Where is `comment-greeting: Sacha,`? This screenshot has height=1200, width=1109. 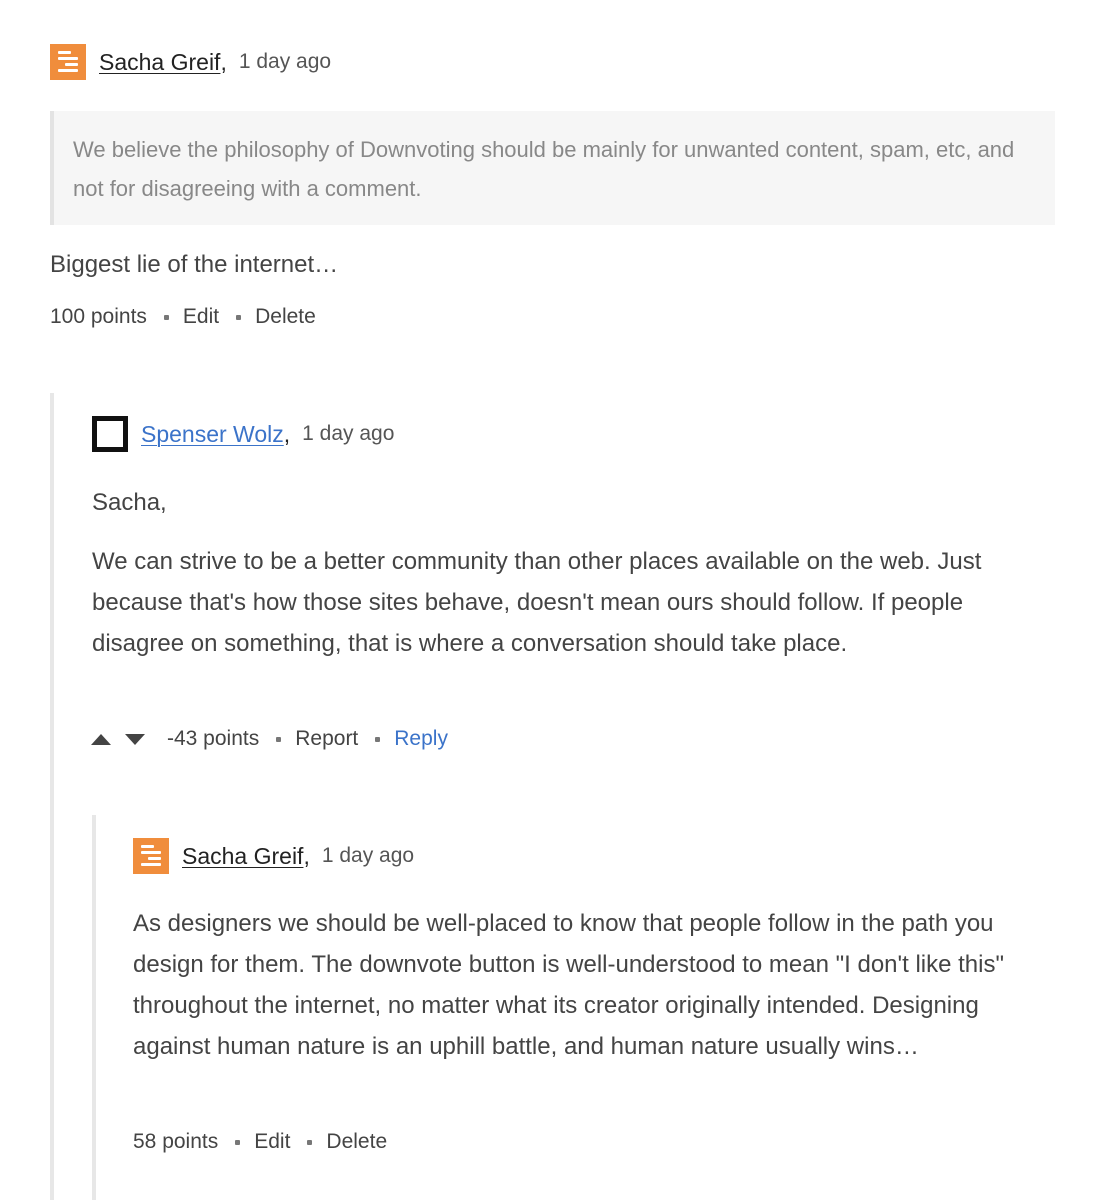
comment-greeting: Sacha, is located at coordinates (129, 502).